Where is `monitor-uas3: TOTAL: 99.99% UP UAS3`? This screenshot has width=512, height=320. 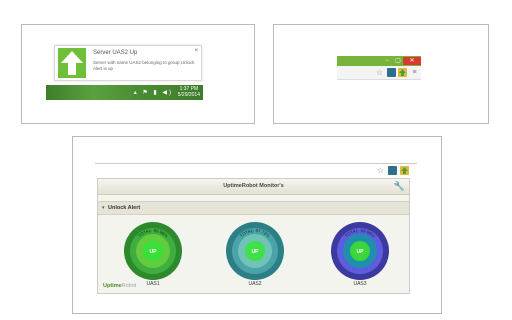 monitor-uas3: TOTAL: 99.99% UP UAS3 is located at coordinates (360, 258).